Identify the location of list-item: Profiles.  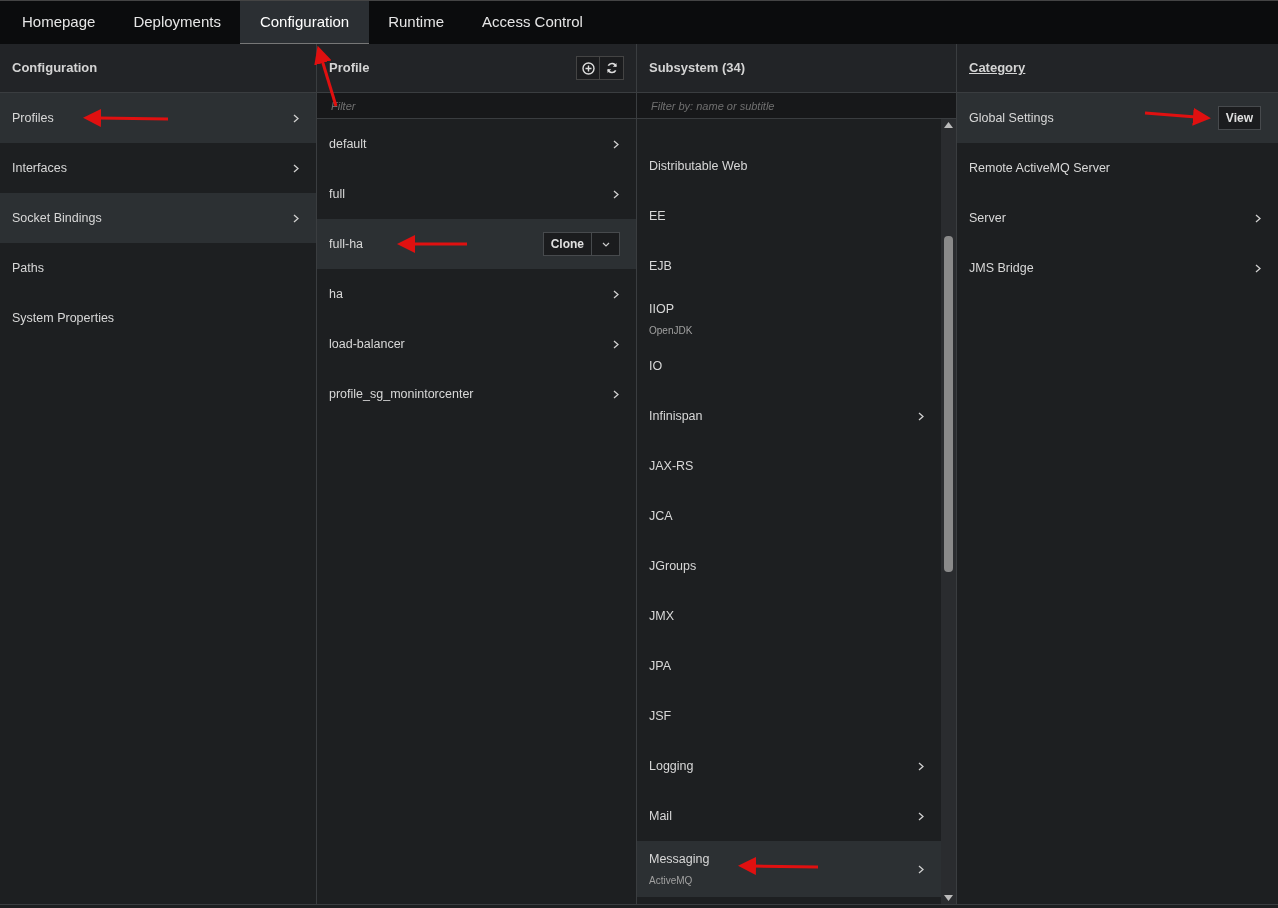
(158, 118).